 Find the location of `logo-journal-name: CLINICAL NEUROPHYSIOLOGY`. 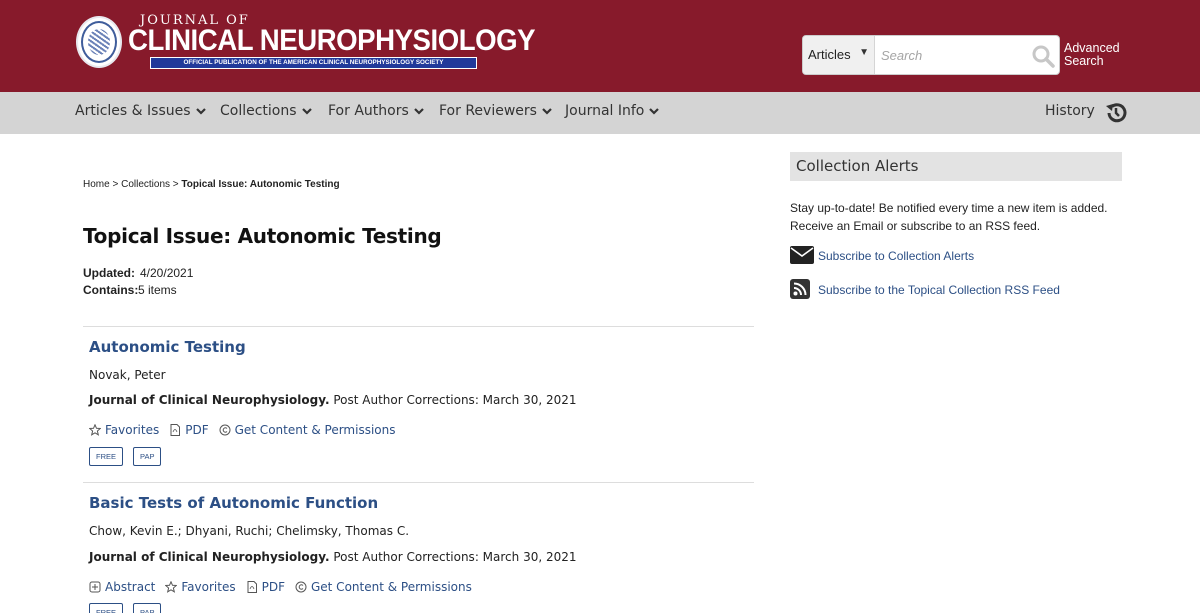

logo-journal-name: CLINICAL NEUROPHYSIOLOGY is located at coordinates (332, 41).